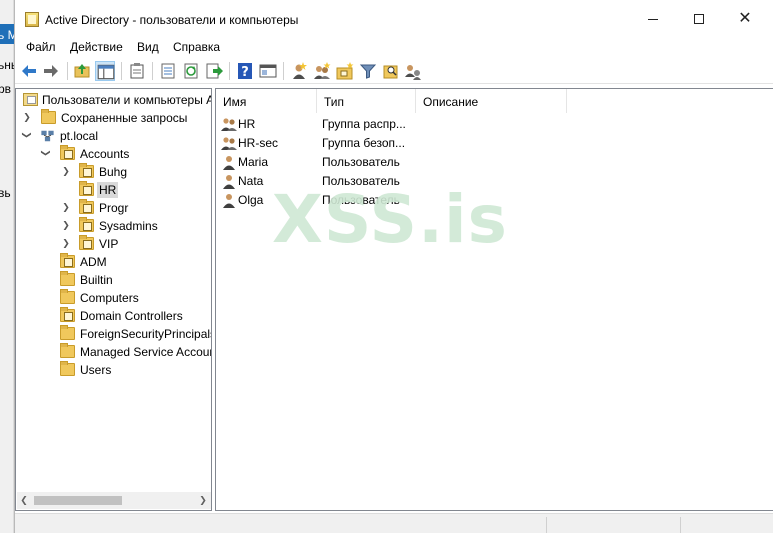 This screenshot has width=773, height=533. I want to click on up-folder-icon, so click(82, 71).